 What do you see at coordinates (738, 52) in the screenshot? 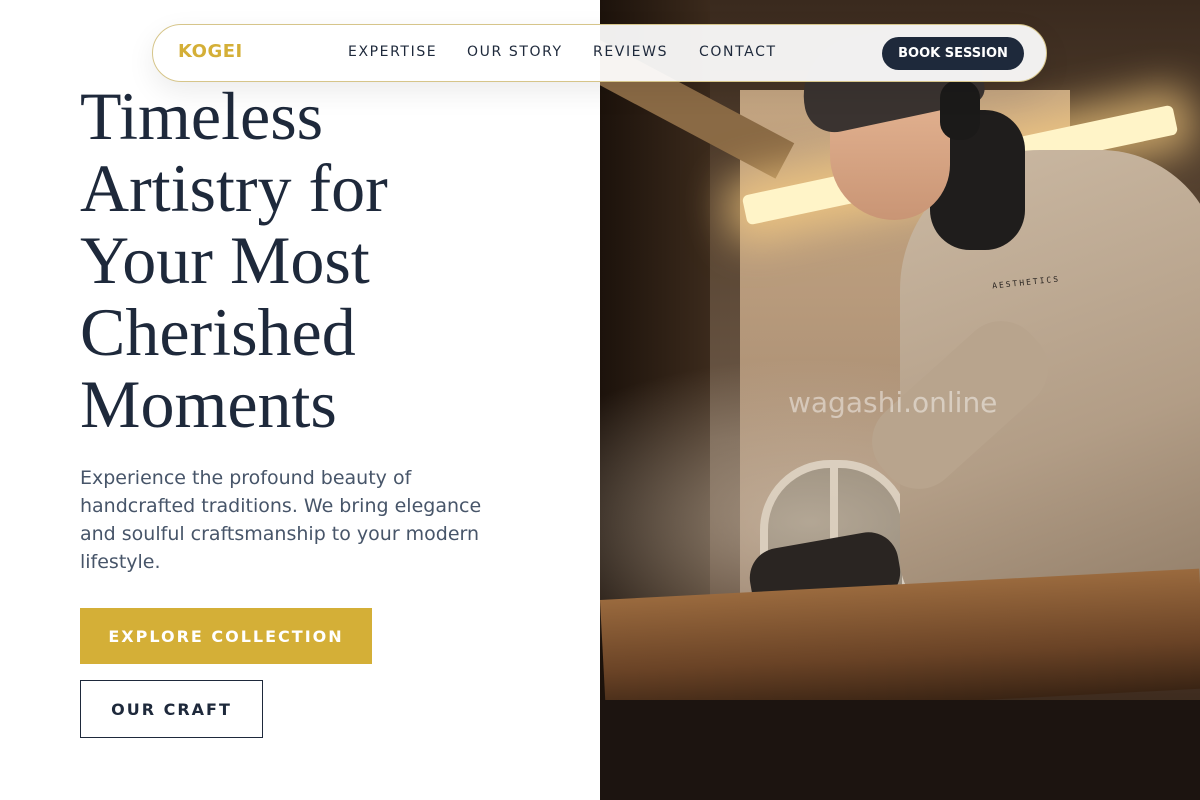
I see `nav-link-contact: CONTACT` at bounding box center [738, 52].